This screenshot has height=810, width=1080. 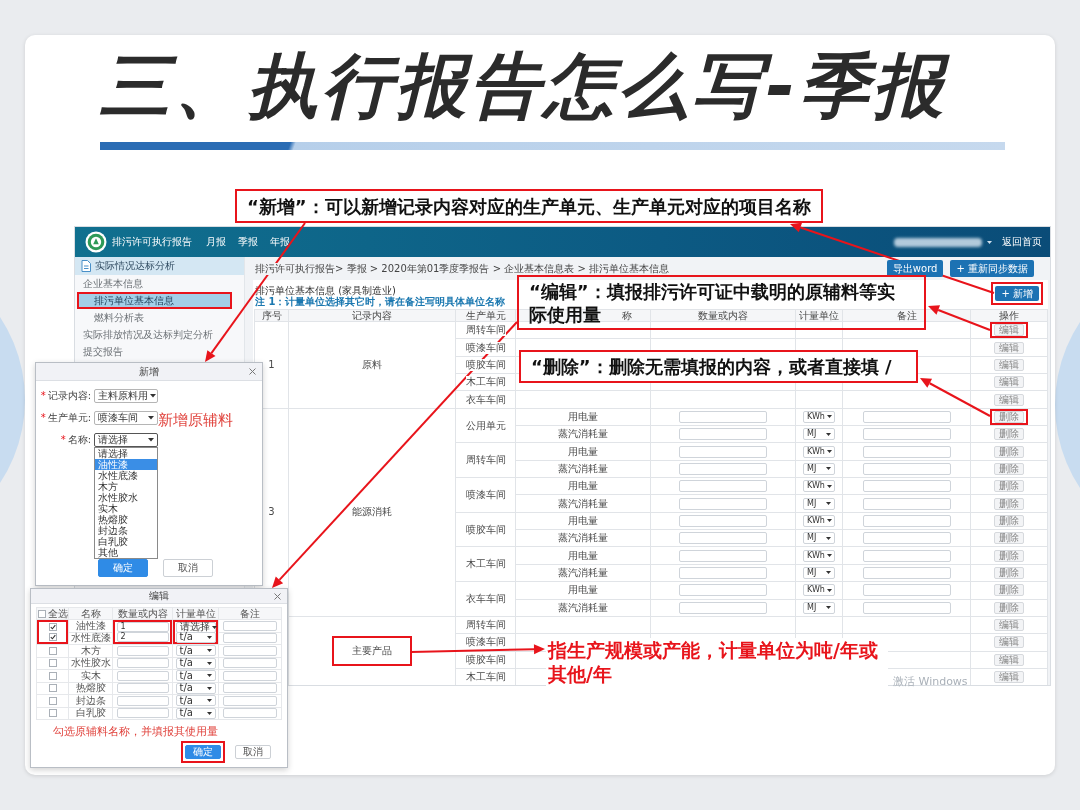 I want to click on dropdown-option: 热熔胶, so click(x=126, y=519).